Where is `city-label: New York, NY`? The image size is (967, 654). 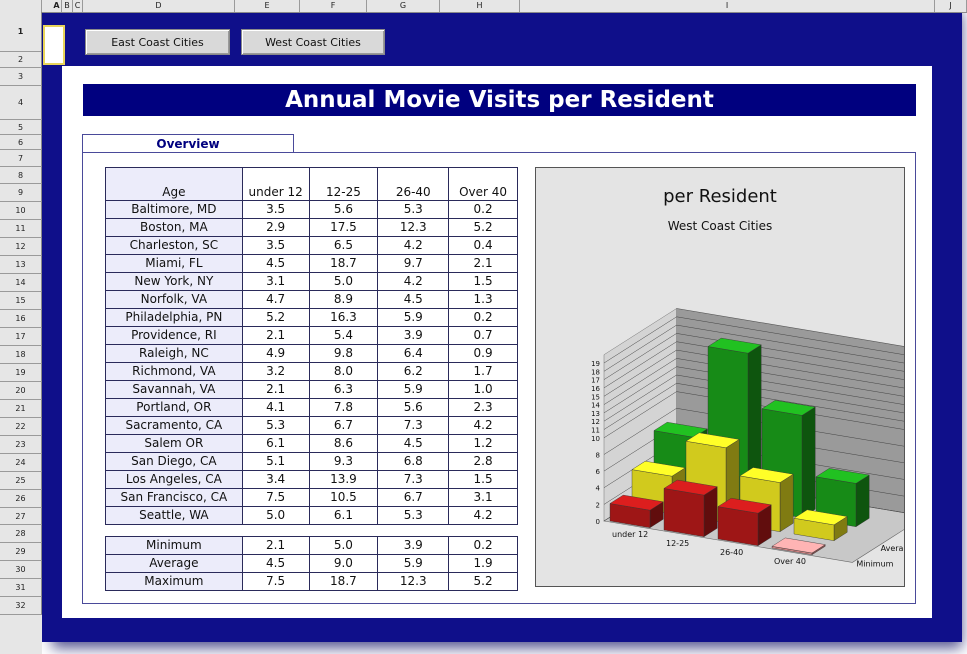
city-label: New York, NY is located at coordinates (174, 281).